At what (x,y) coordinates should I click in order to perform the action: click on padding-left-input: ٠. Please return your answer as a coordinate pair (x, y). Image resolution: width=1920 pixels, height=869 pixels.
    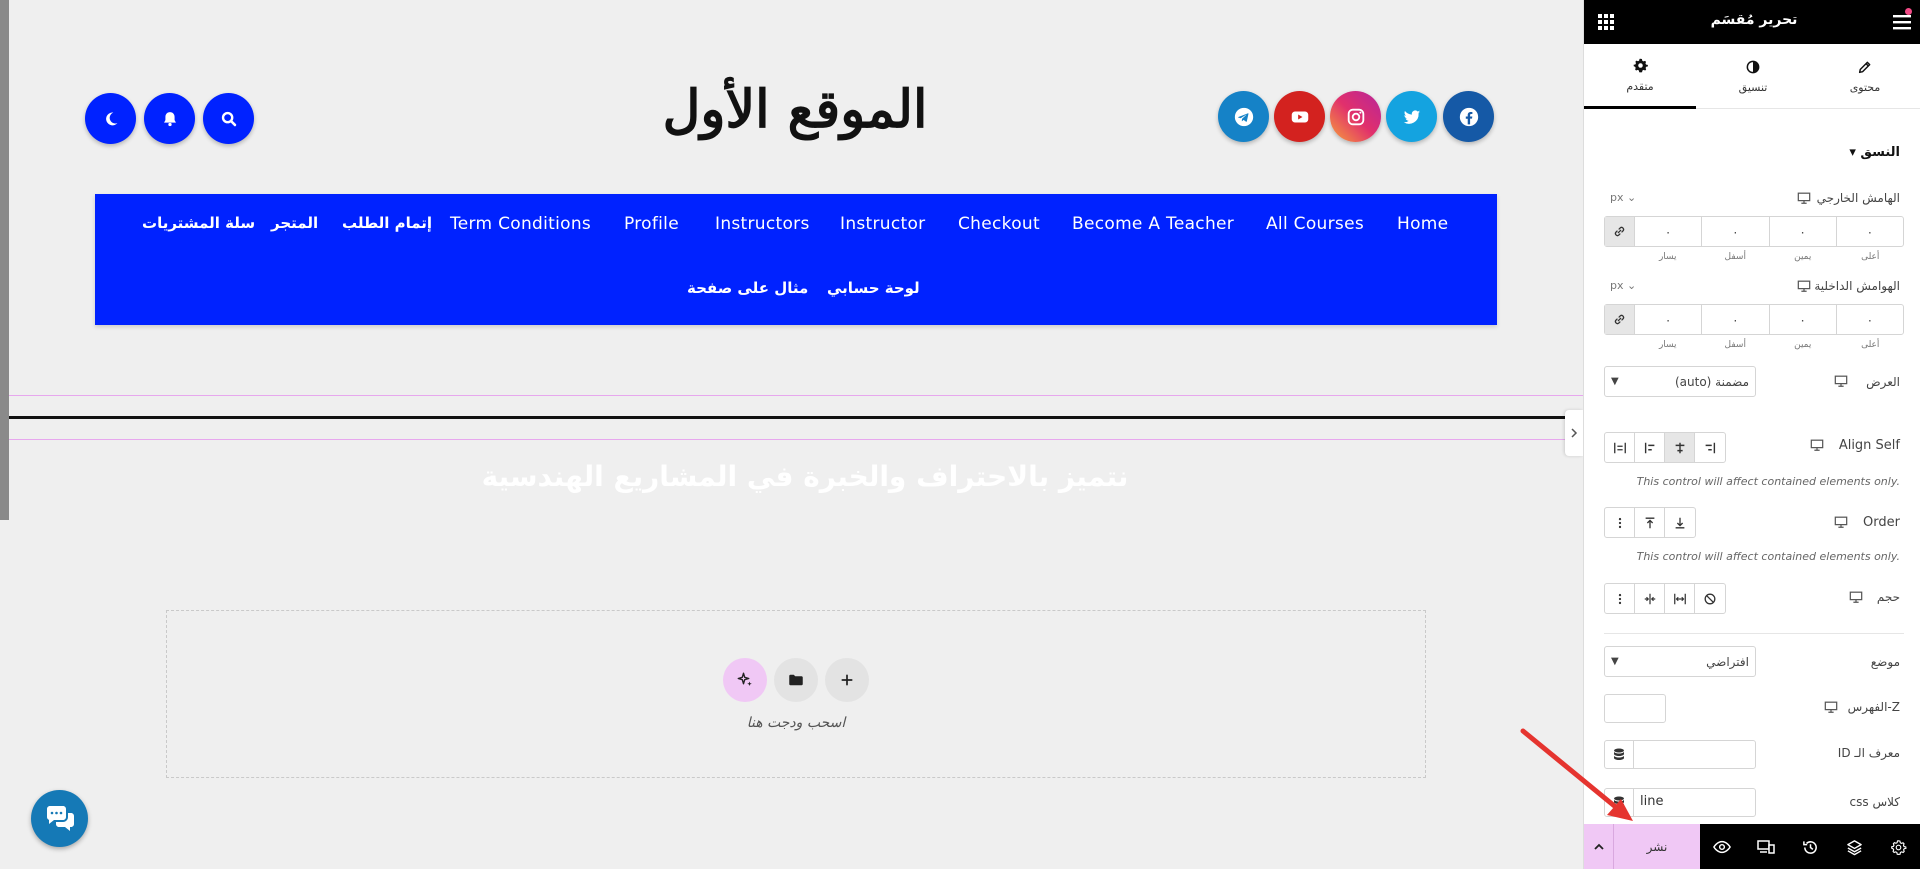
    Looking at the image, I should click on (1669, 319).